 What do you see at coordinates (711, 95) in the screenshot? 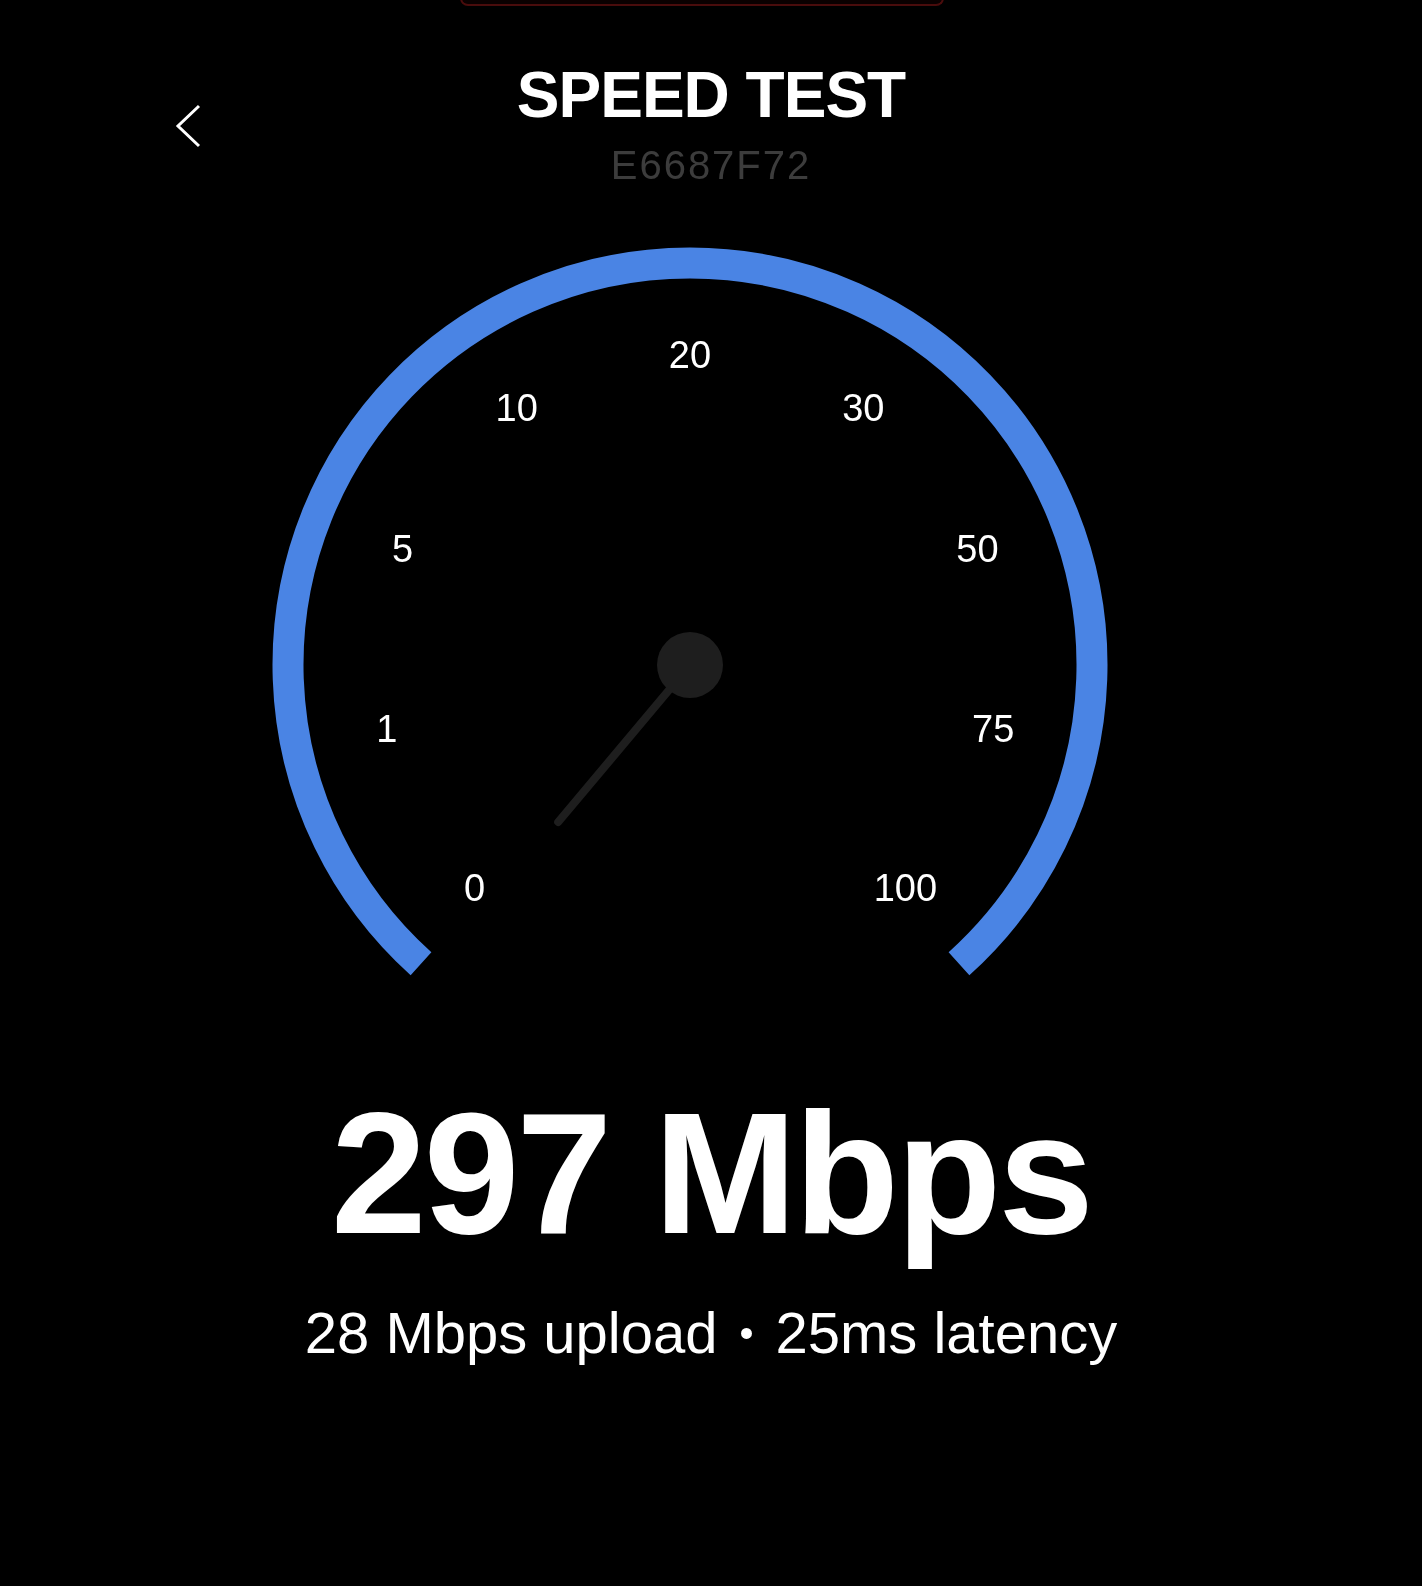
I see `screen-title: SPEED TEST` at bounding box center [711, 95].